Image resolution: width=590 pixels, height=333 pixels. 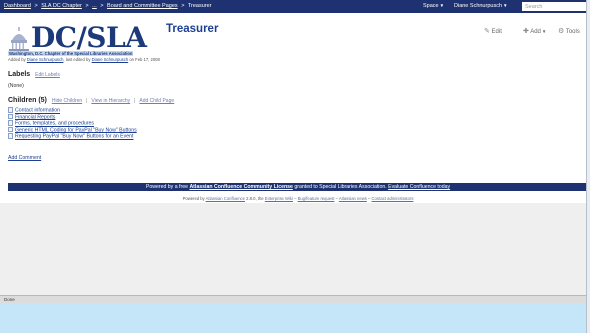 What do you see at coordinates (72, 110) in the screenshot?
I see `list-item: Contact information` at bounding box center [72, 110].